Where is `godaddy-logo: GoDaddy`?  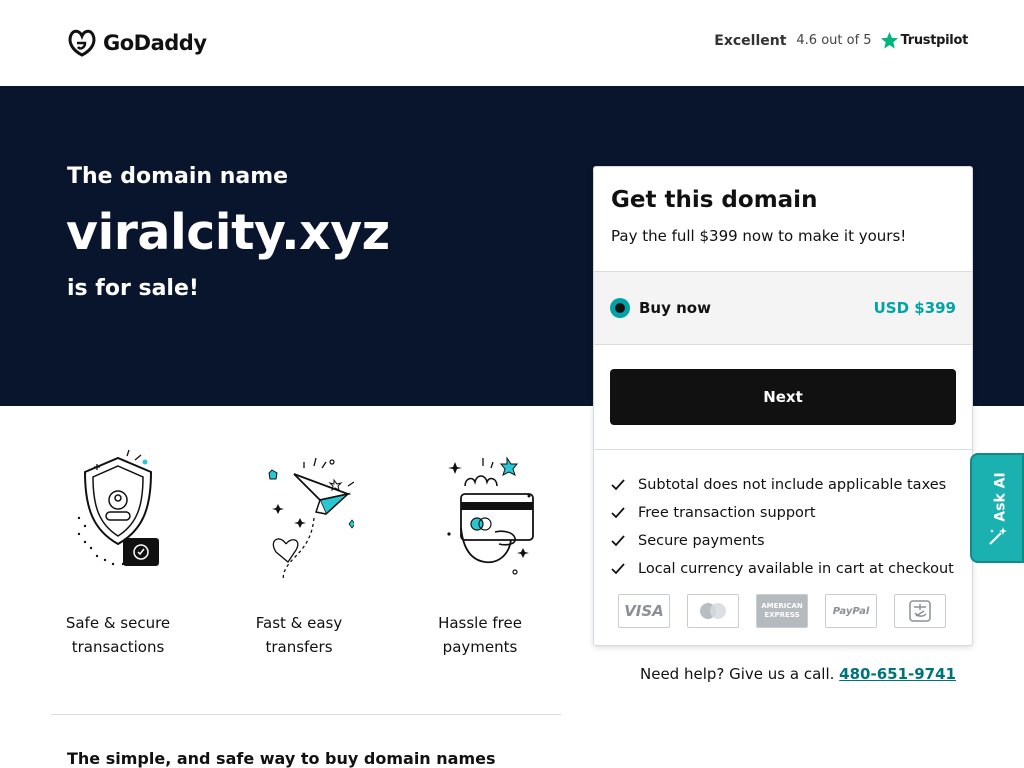
godaddy-logo: GoDaddy is located at coordinates (136, 43).